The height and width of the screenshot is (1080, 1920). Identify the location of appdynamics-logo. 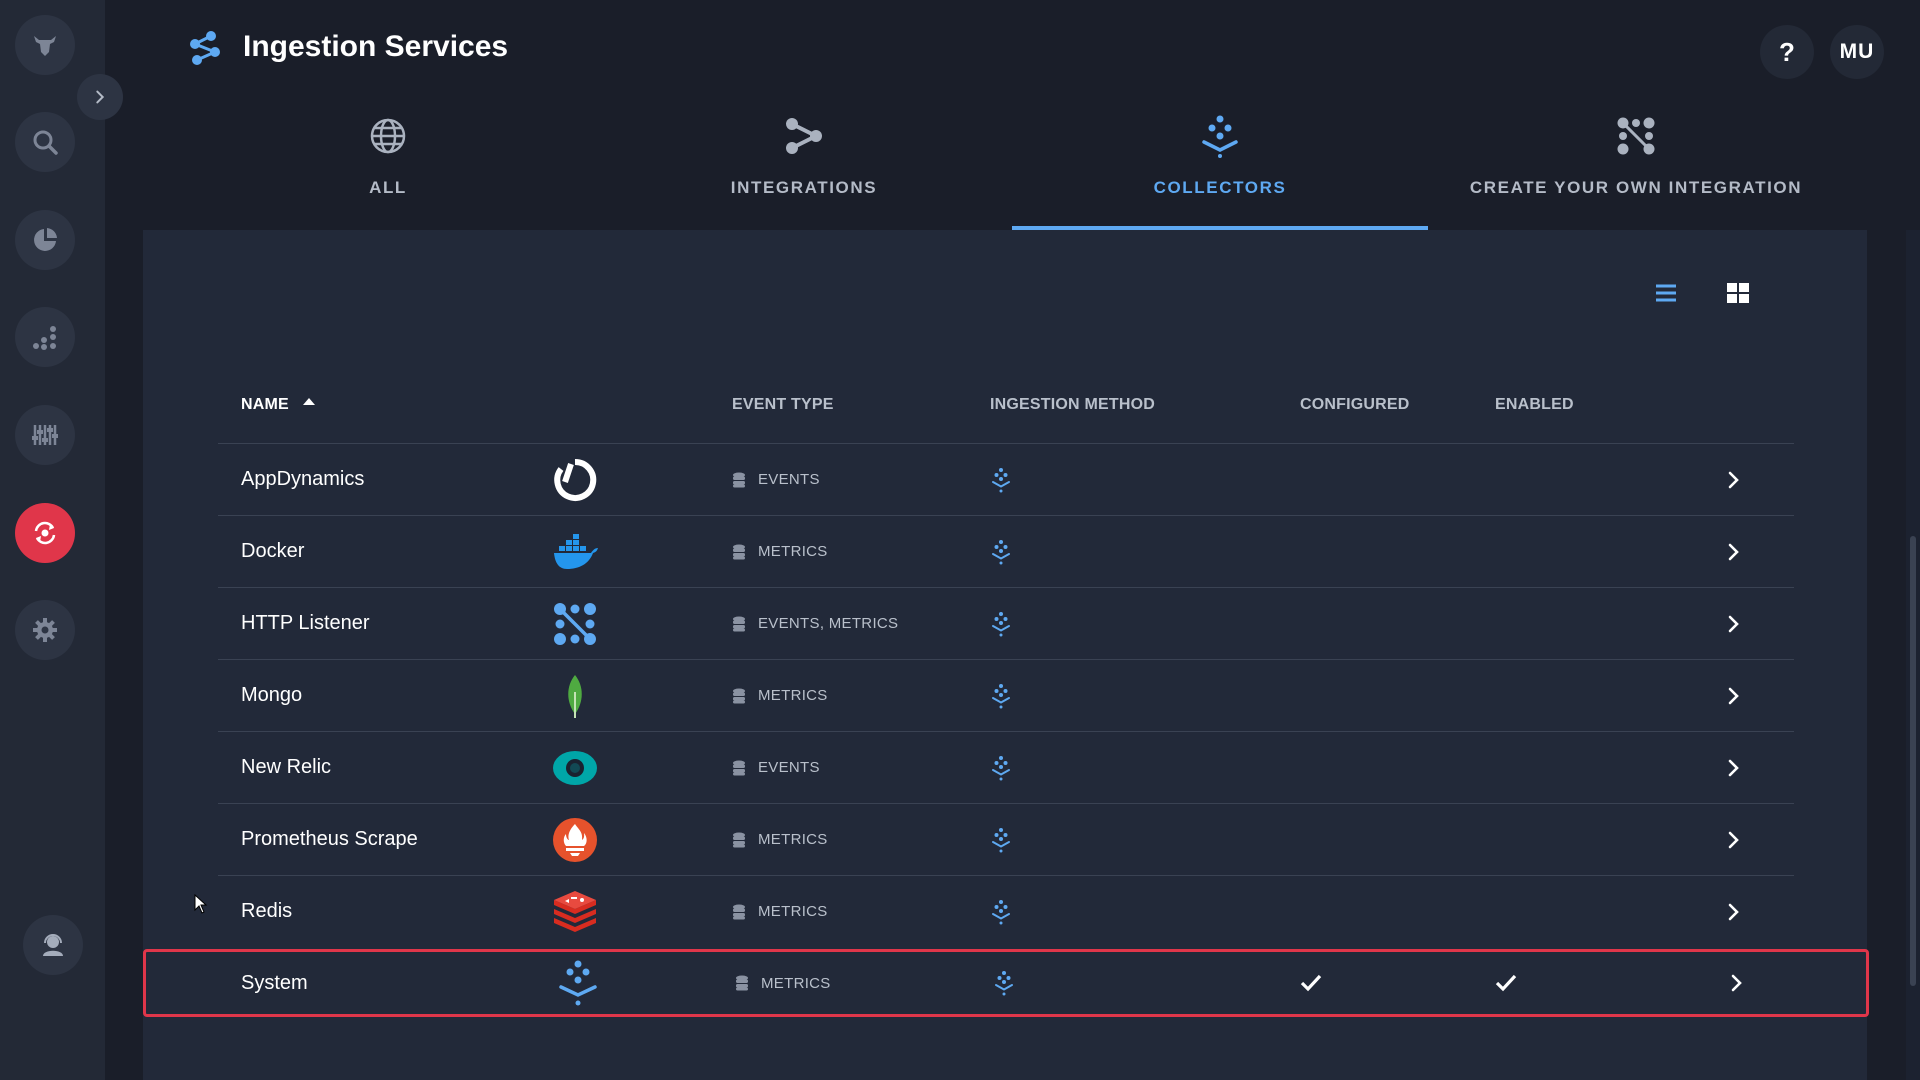
(575, 479).